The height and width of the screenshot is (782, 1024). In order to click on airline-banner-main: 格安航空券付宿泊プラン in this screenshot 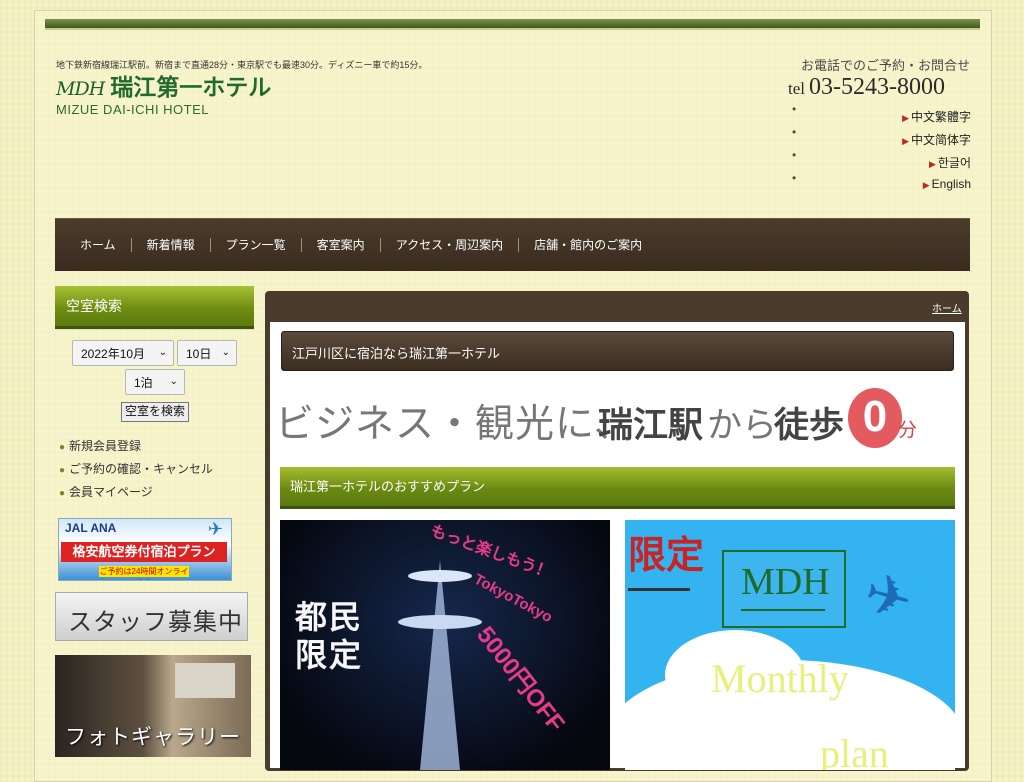, I will do `click(144, 552)`.